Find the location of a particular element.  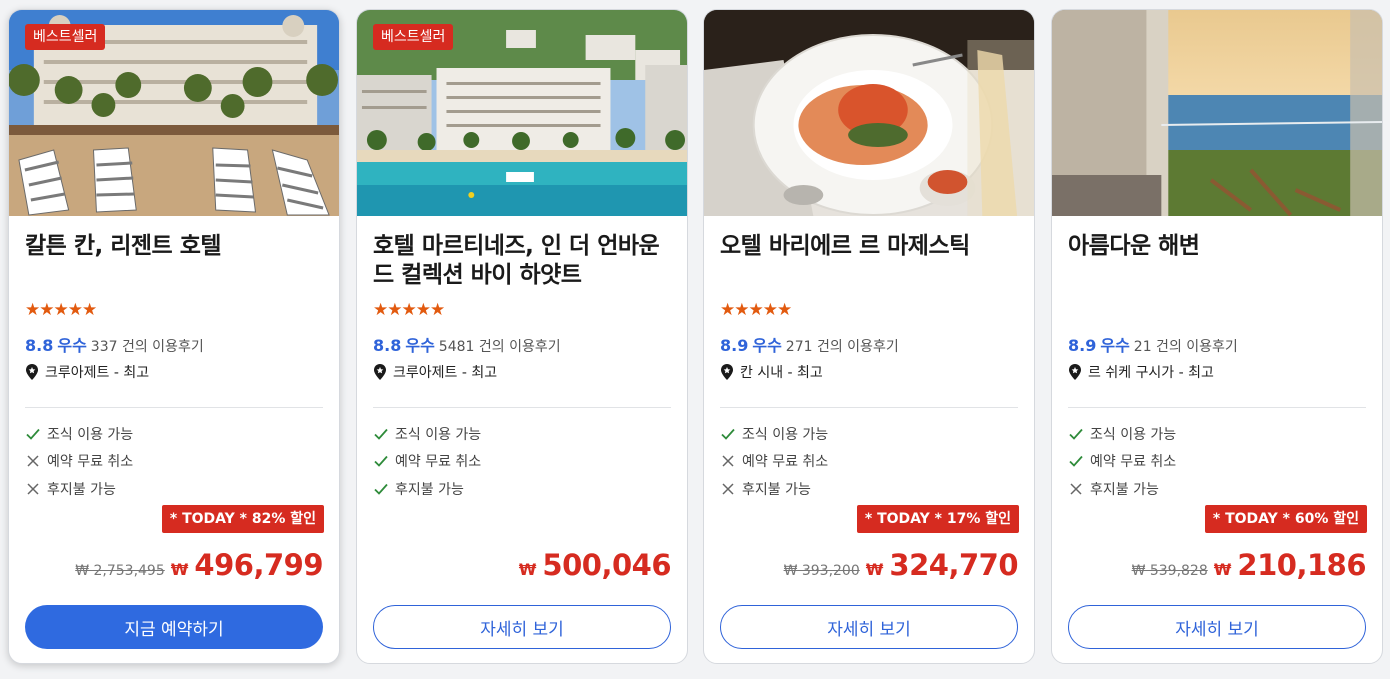

discount-tag: * TODAY * 82% 할인 is located at coordinates (242, 519).